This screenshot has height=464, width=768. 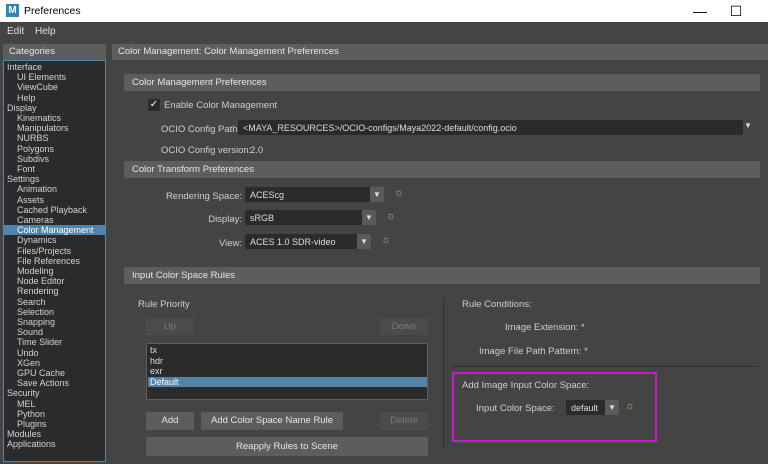 I want to click on section-color-transform: Color Transform Preferences, so click(x=442, y=169).